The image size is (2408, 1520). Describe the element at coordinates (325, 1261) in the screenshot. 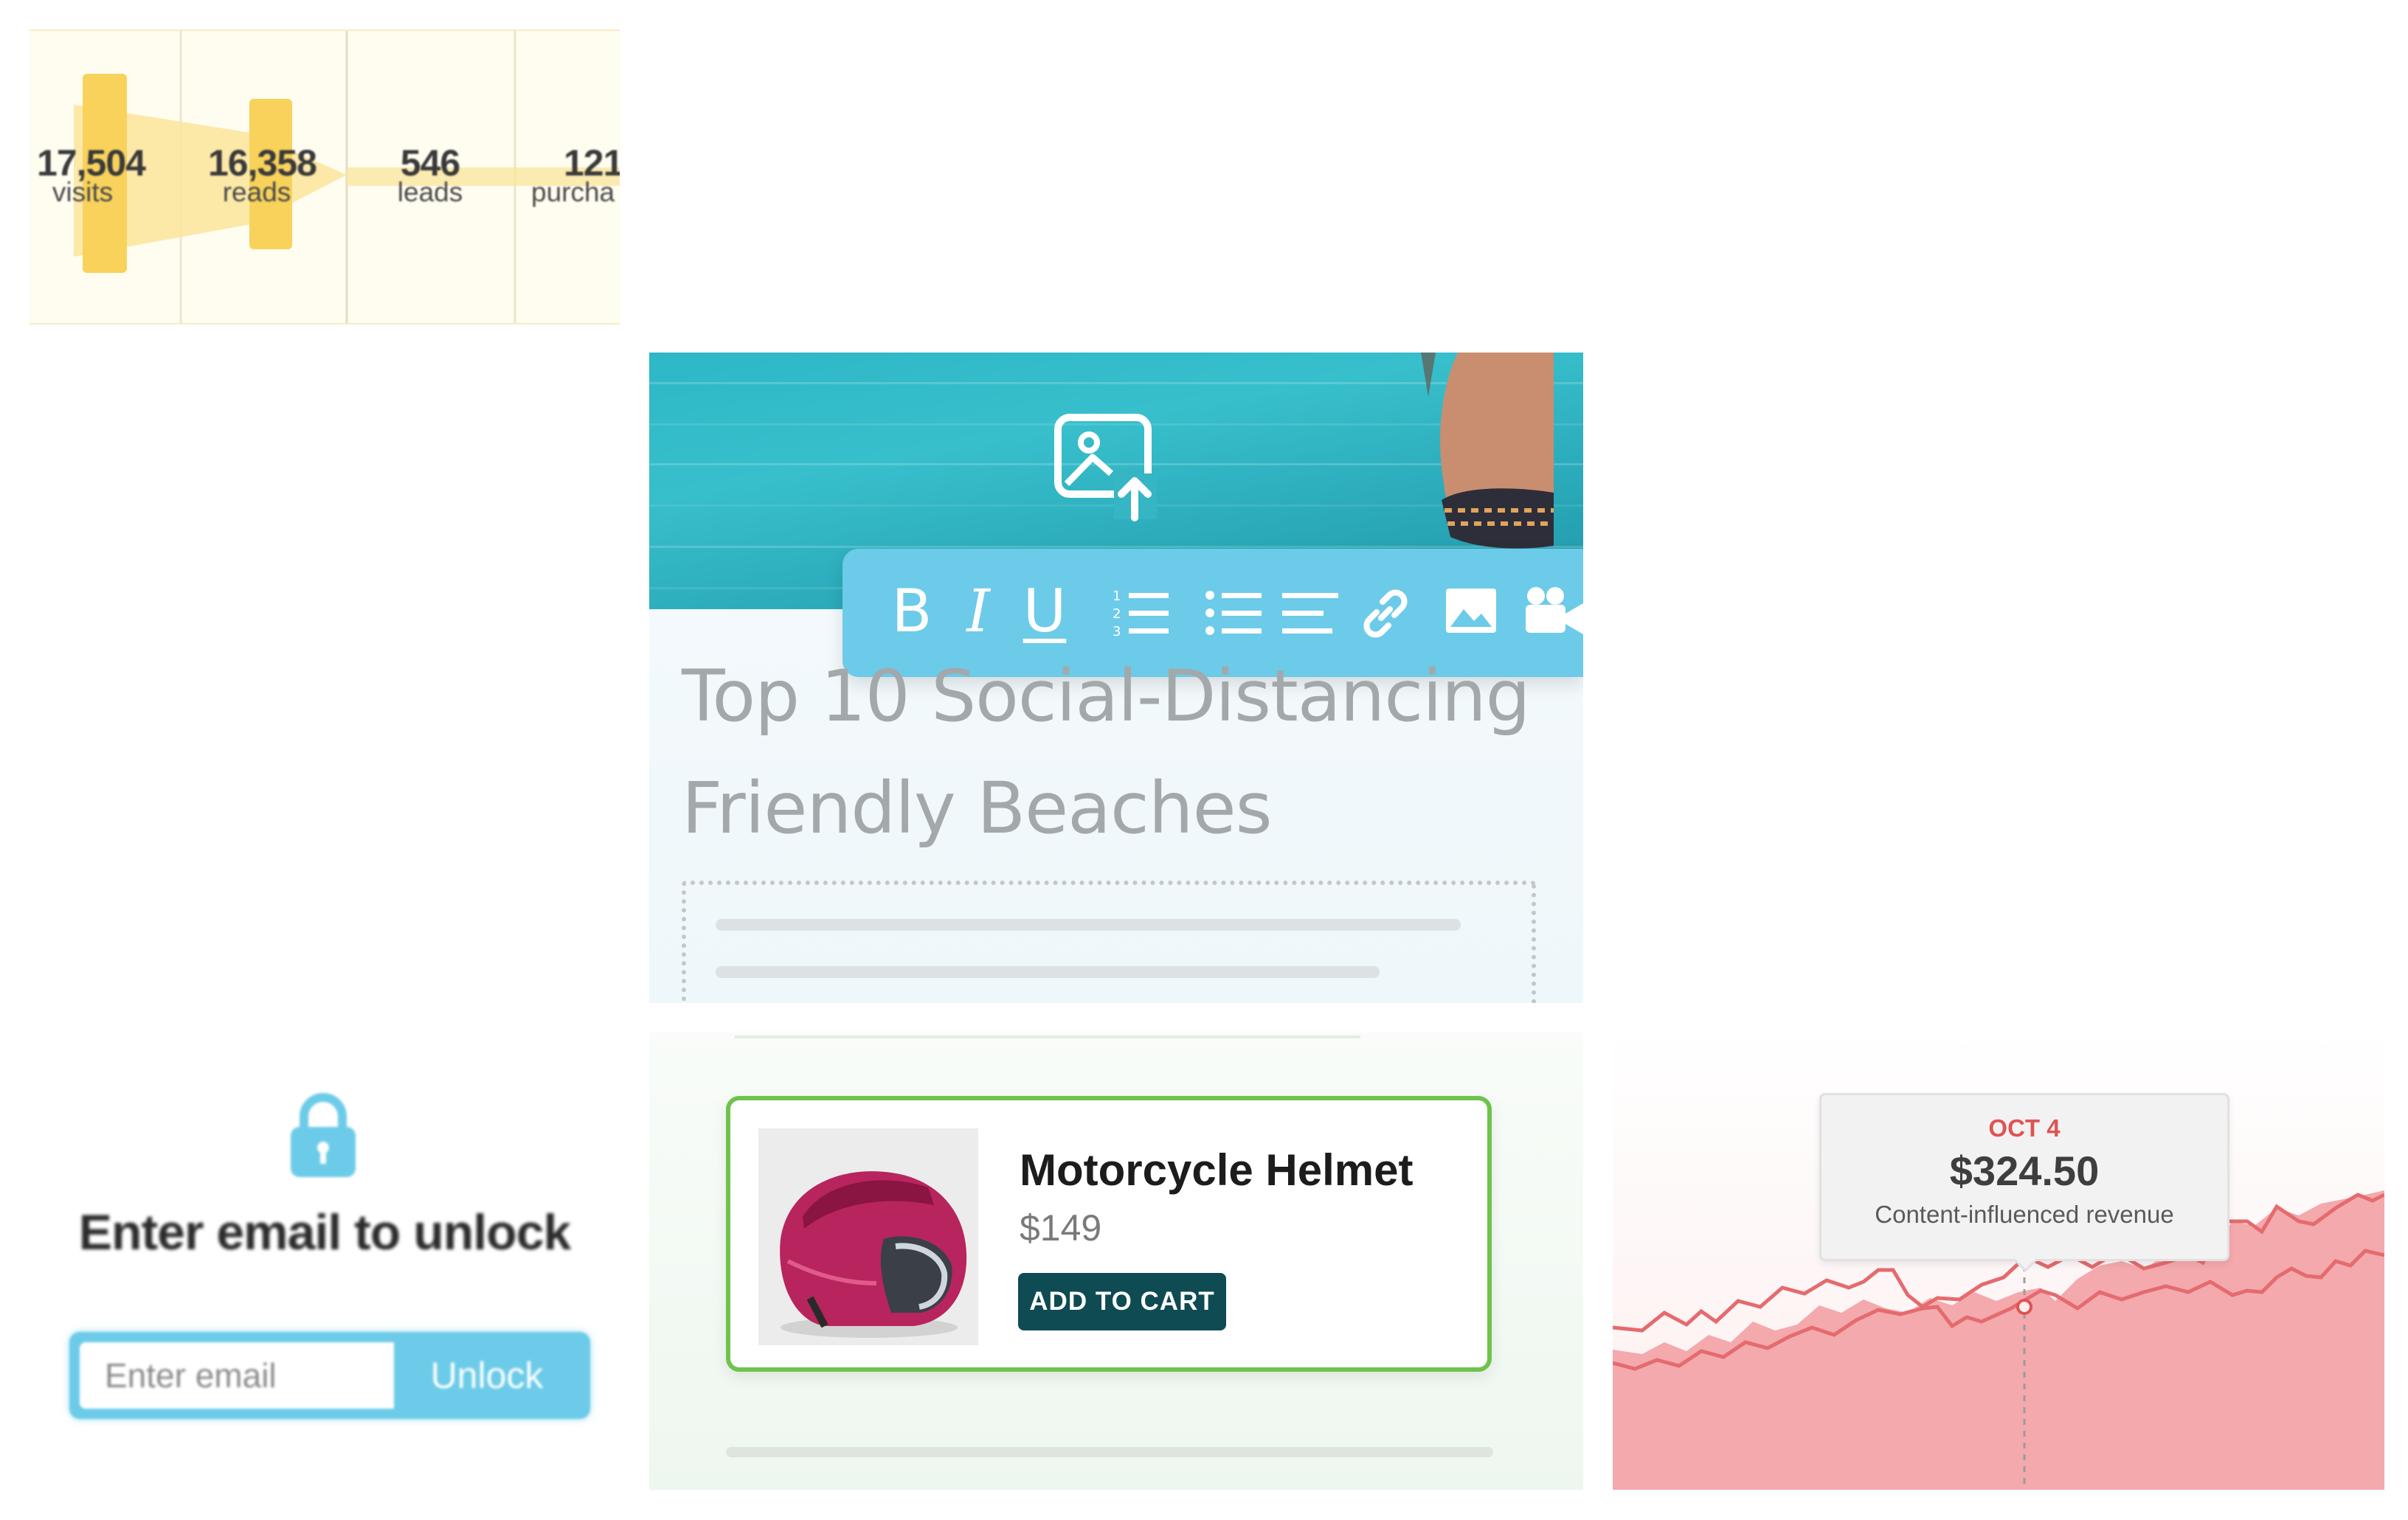

I see `email-gate-card: Enter email to unlock Unlock` at that location.